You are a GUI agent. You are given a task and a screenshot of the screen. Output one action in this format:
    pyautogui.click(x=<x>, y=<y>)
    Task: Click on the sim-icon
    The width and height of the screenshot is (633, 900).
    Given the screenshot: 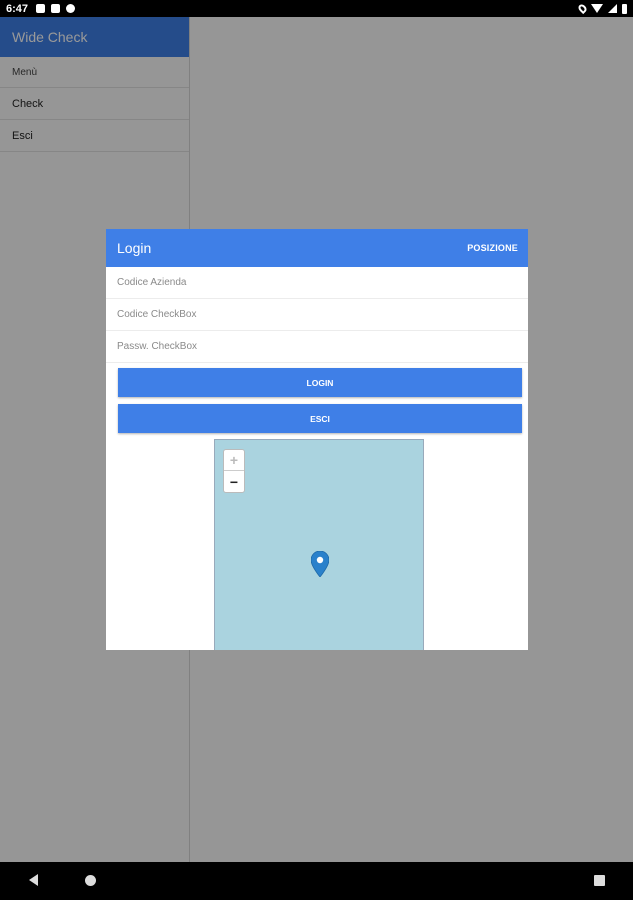 What is the action you would take?
    pyautogui.click(x=56, y=8)
    